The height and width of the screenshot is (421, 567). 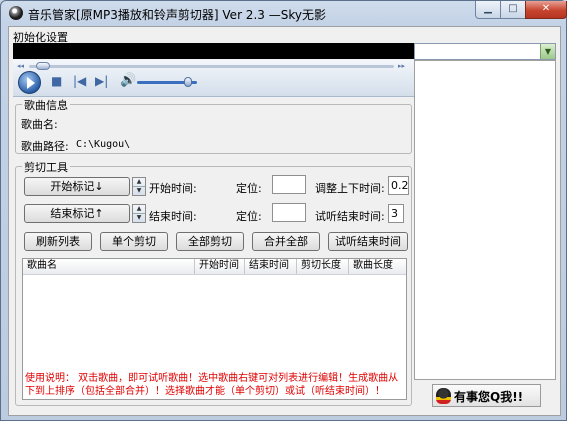 What do you see at coordinates (546, 10) in the screenshot?
I see `close-button: ✕` at bounding box center [546, 10].